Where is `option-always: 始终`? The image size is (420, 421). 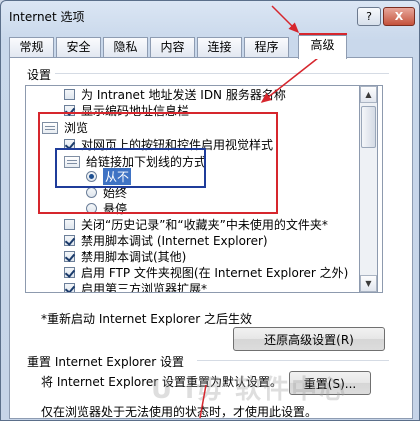 option-always: 始终 is located at coordinates (106, 192).